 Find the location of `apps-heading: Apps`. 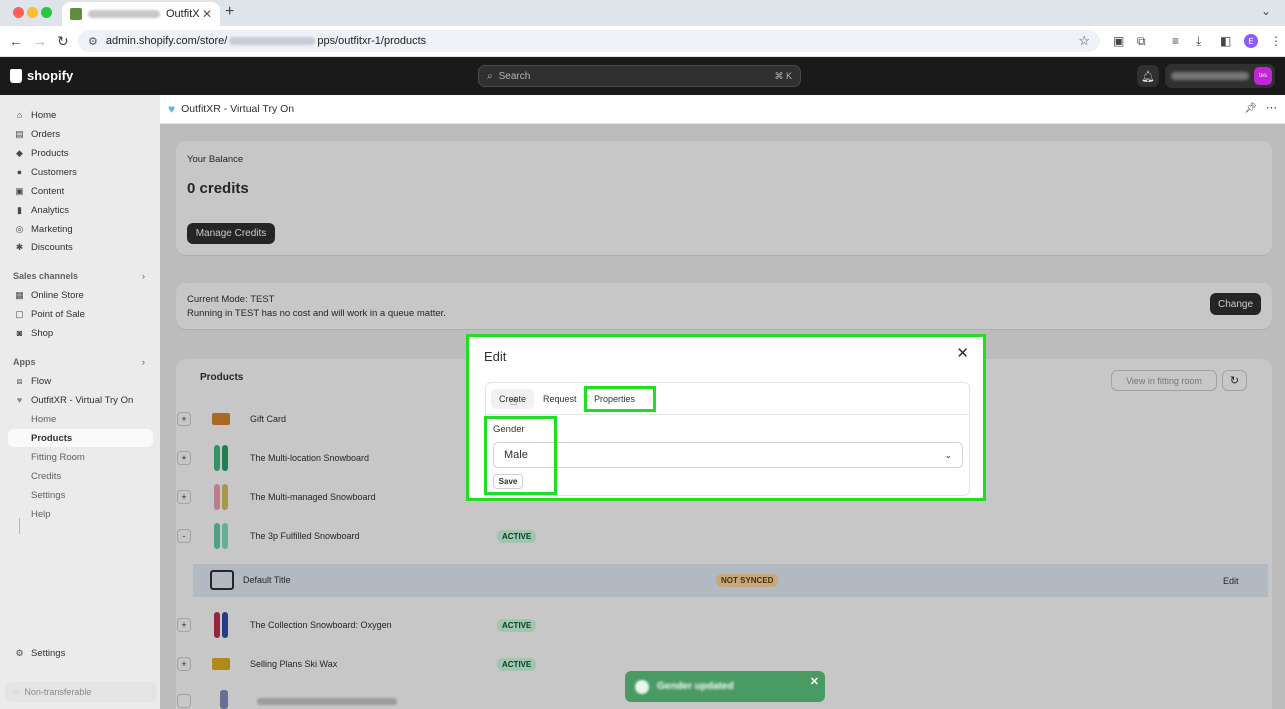

apps-heading: Apps is located at coordinates (24, 362).